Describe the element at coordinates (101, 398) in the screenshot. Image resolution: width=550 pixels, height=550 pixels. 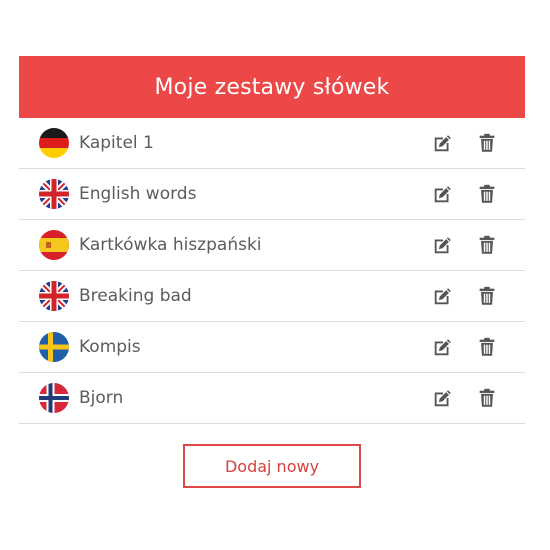
I see `set-name: Bjorn` at that location.